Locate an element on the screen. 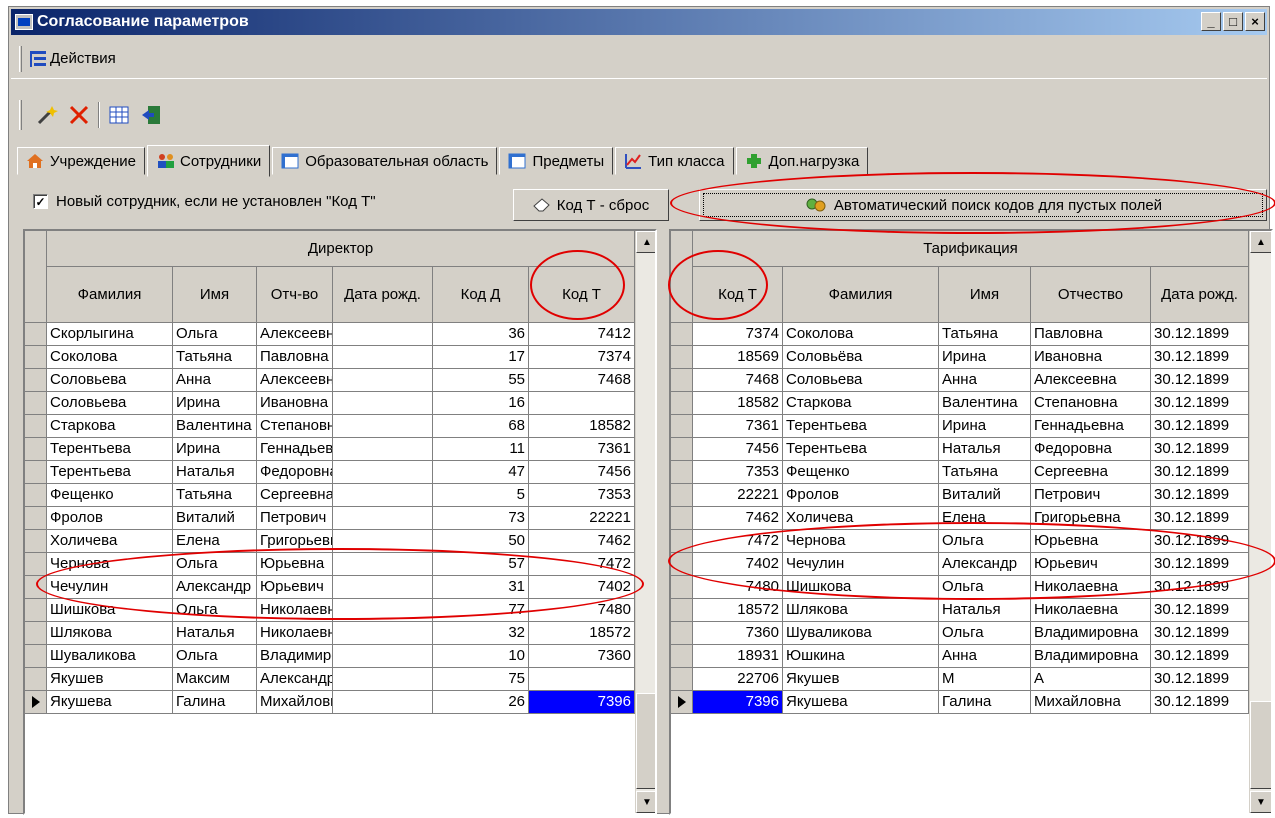 The height and width of the screenshot is (818, 1275). table-cell: 10 is located at coordinates (481, 656).